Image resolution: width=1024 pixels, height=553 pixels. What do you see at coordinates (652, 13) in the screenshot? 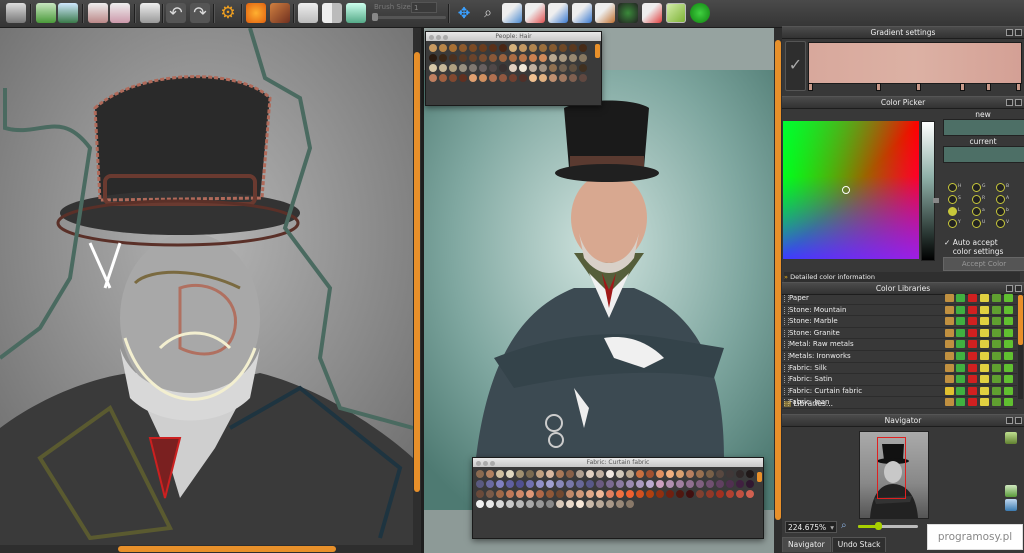
I see `eraser-icon` at bounding box center [652, 13].